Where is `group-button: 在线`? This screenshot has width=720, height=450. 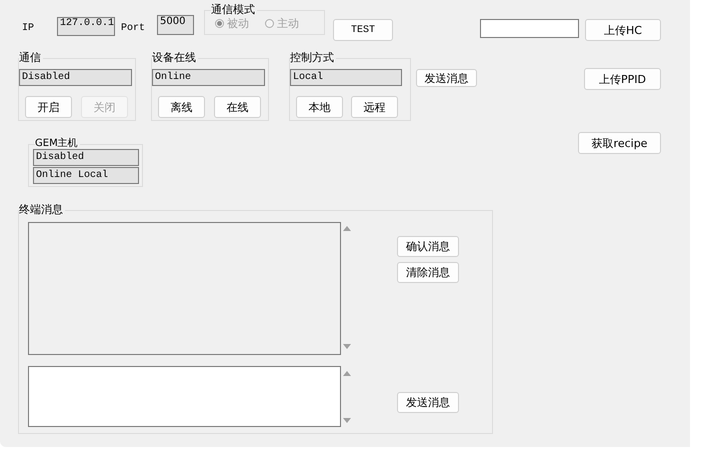 group-button: 在线 is located at coordinates (237, 107).